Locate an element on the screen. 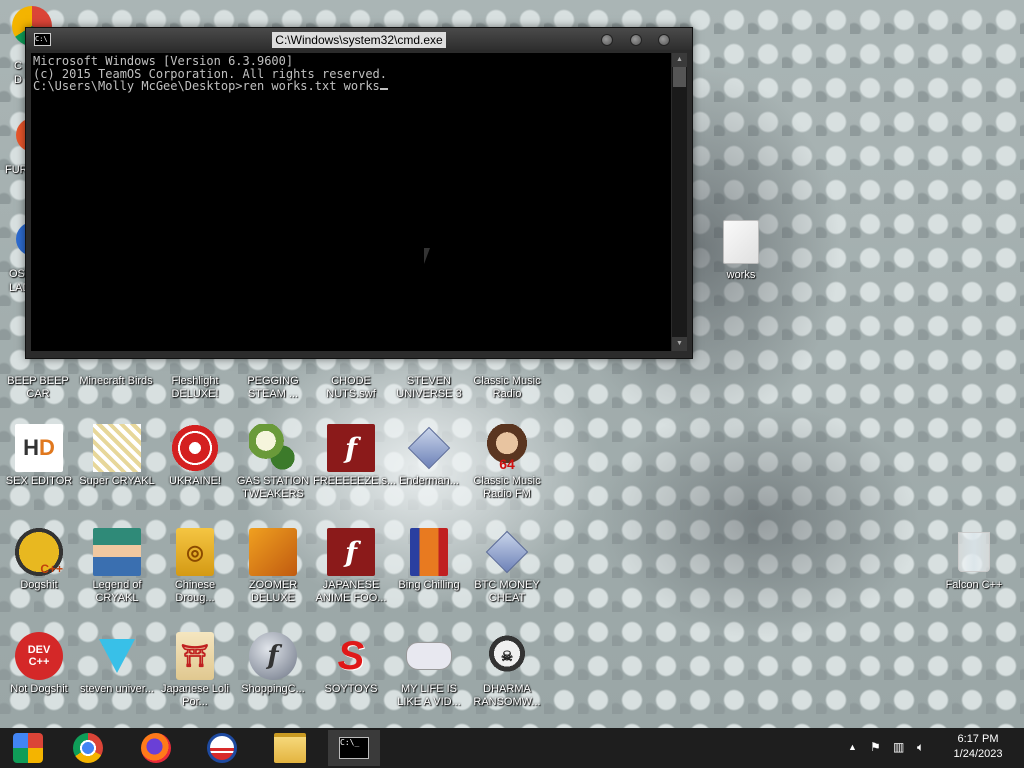  cmd-title-bar: C:\ C:\Windows\system32\cmd.exe is located at coordinates (359, 39).